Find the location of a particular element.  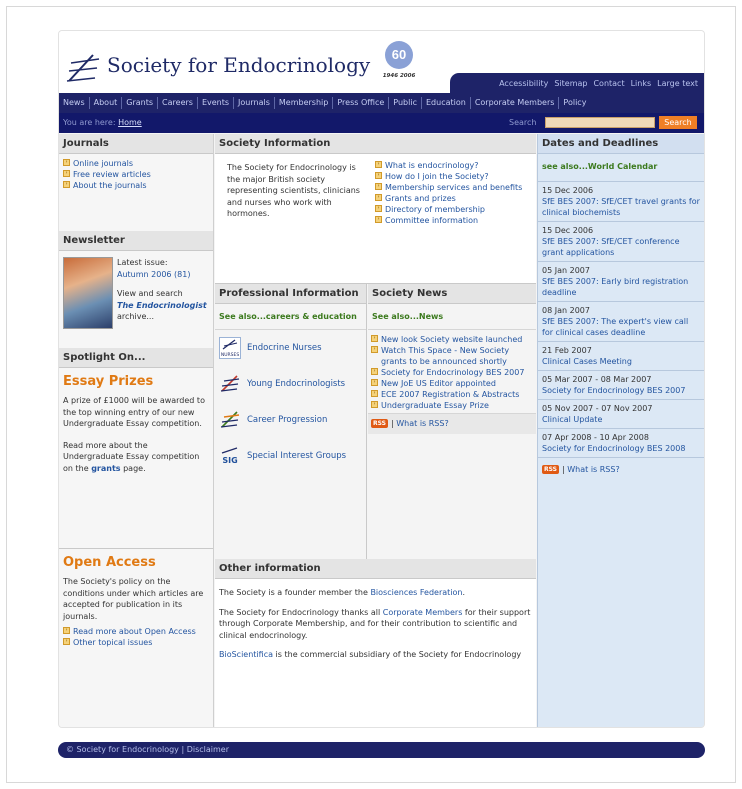

list-item: › What is endocrinology? is located at coordinates (451, 165).